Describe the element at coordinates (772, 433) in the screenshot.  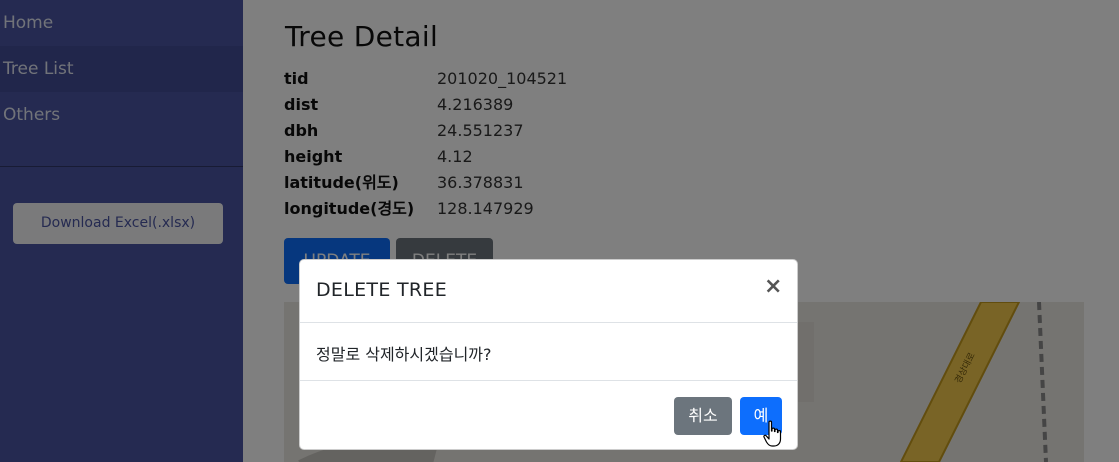
I see `hand-cursor-icon` at that location.